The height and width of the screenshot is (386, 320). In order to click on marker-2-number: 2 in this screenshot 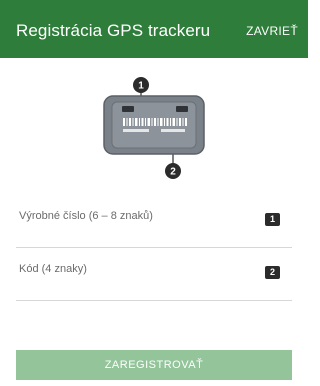, I will do `click(173, 172)`.